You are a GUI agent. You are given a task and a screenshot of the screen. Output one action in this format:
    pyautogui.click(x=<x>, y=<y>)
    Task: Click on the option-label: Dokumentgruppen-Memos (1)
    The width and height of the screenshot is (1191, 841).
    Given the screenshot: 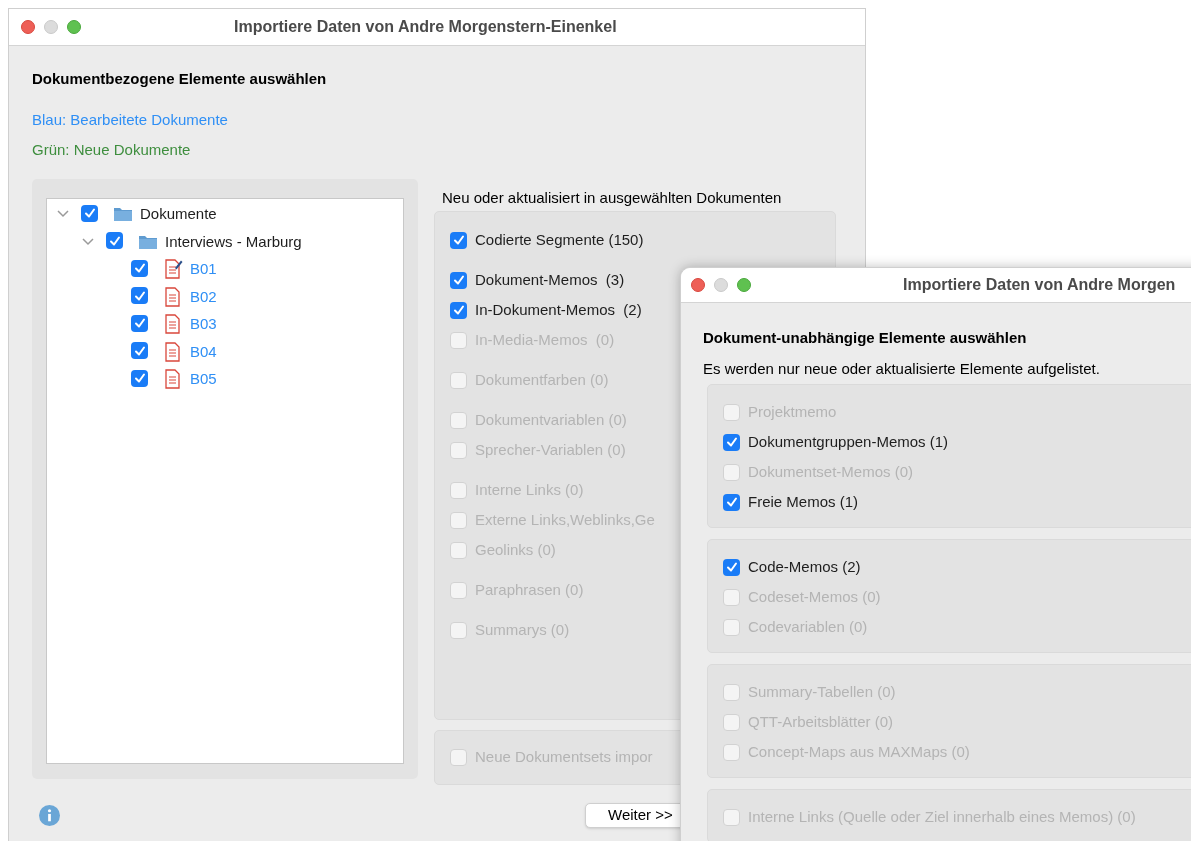 What is the action you would take?
    pyautogui.click(x=848, y=441)
    